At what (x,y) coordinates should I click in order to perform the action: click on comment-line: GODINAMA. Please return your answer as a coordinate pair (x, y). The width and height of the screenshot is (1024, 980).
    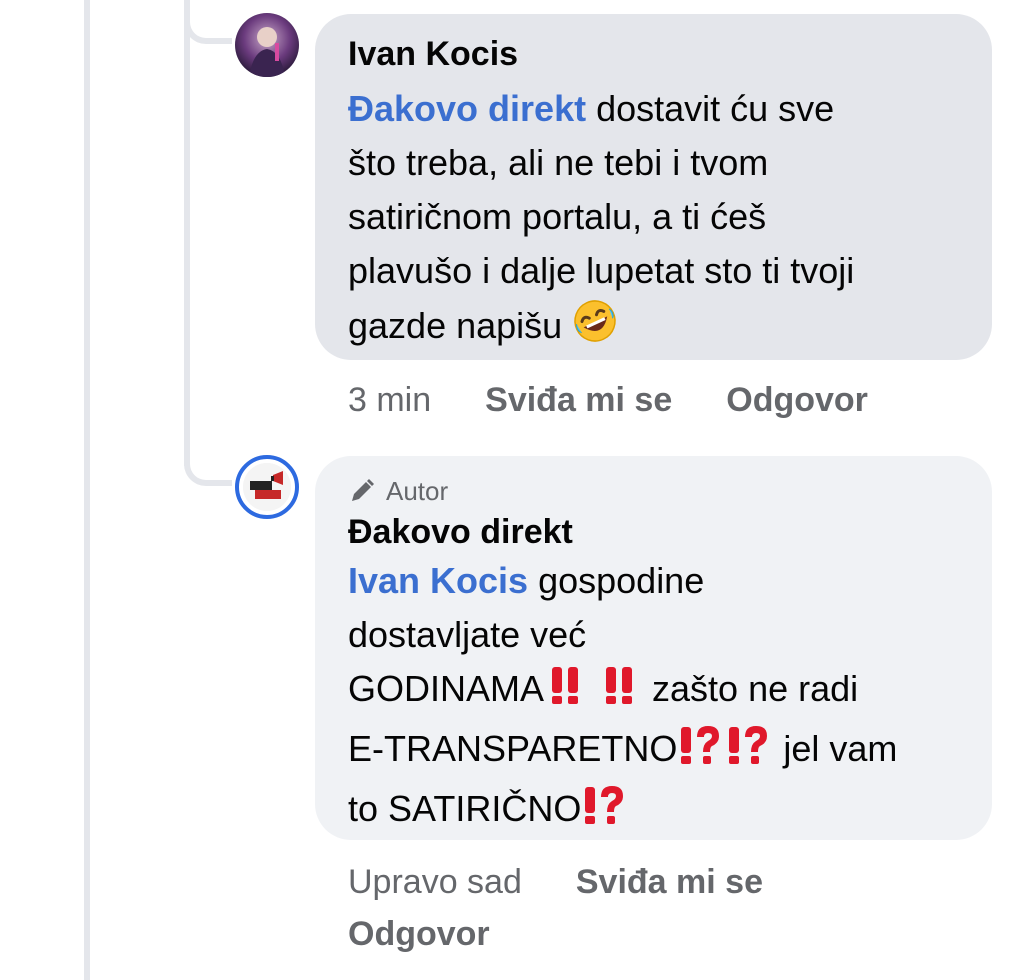
    Looking at the image, I should click on (446, 688).